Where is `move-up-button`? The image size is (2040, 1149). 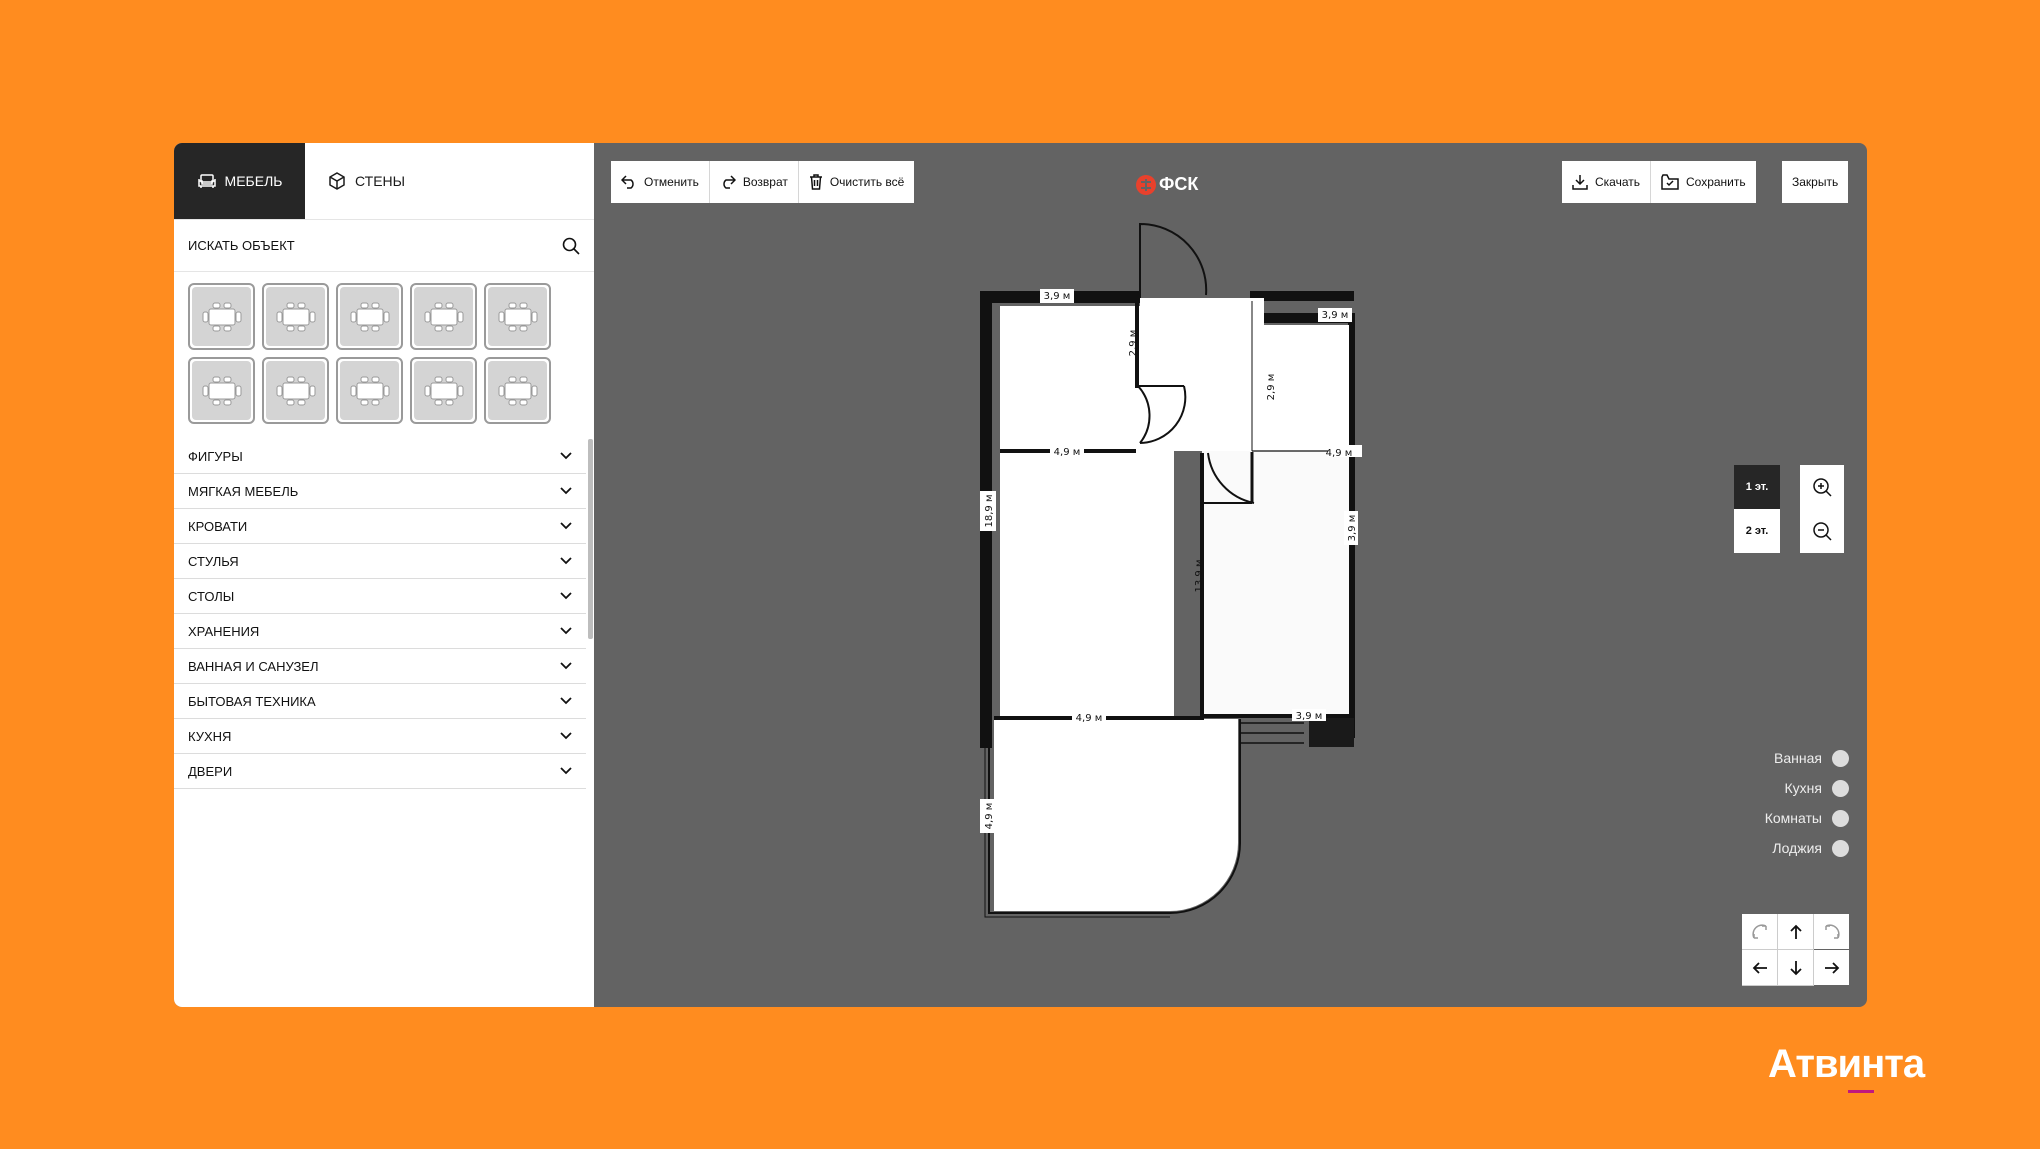 move-up-button is located at coordinates (1795, 931).